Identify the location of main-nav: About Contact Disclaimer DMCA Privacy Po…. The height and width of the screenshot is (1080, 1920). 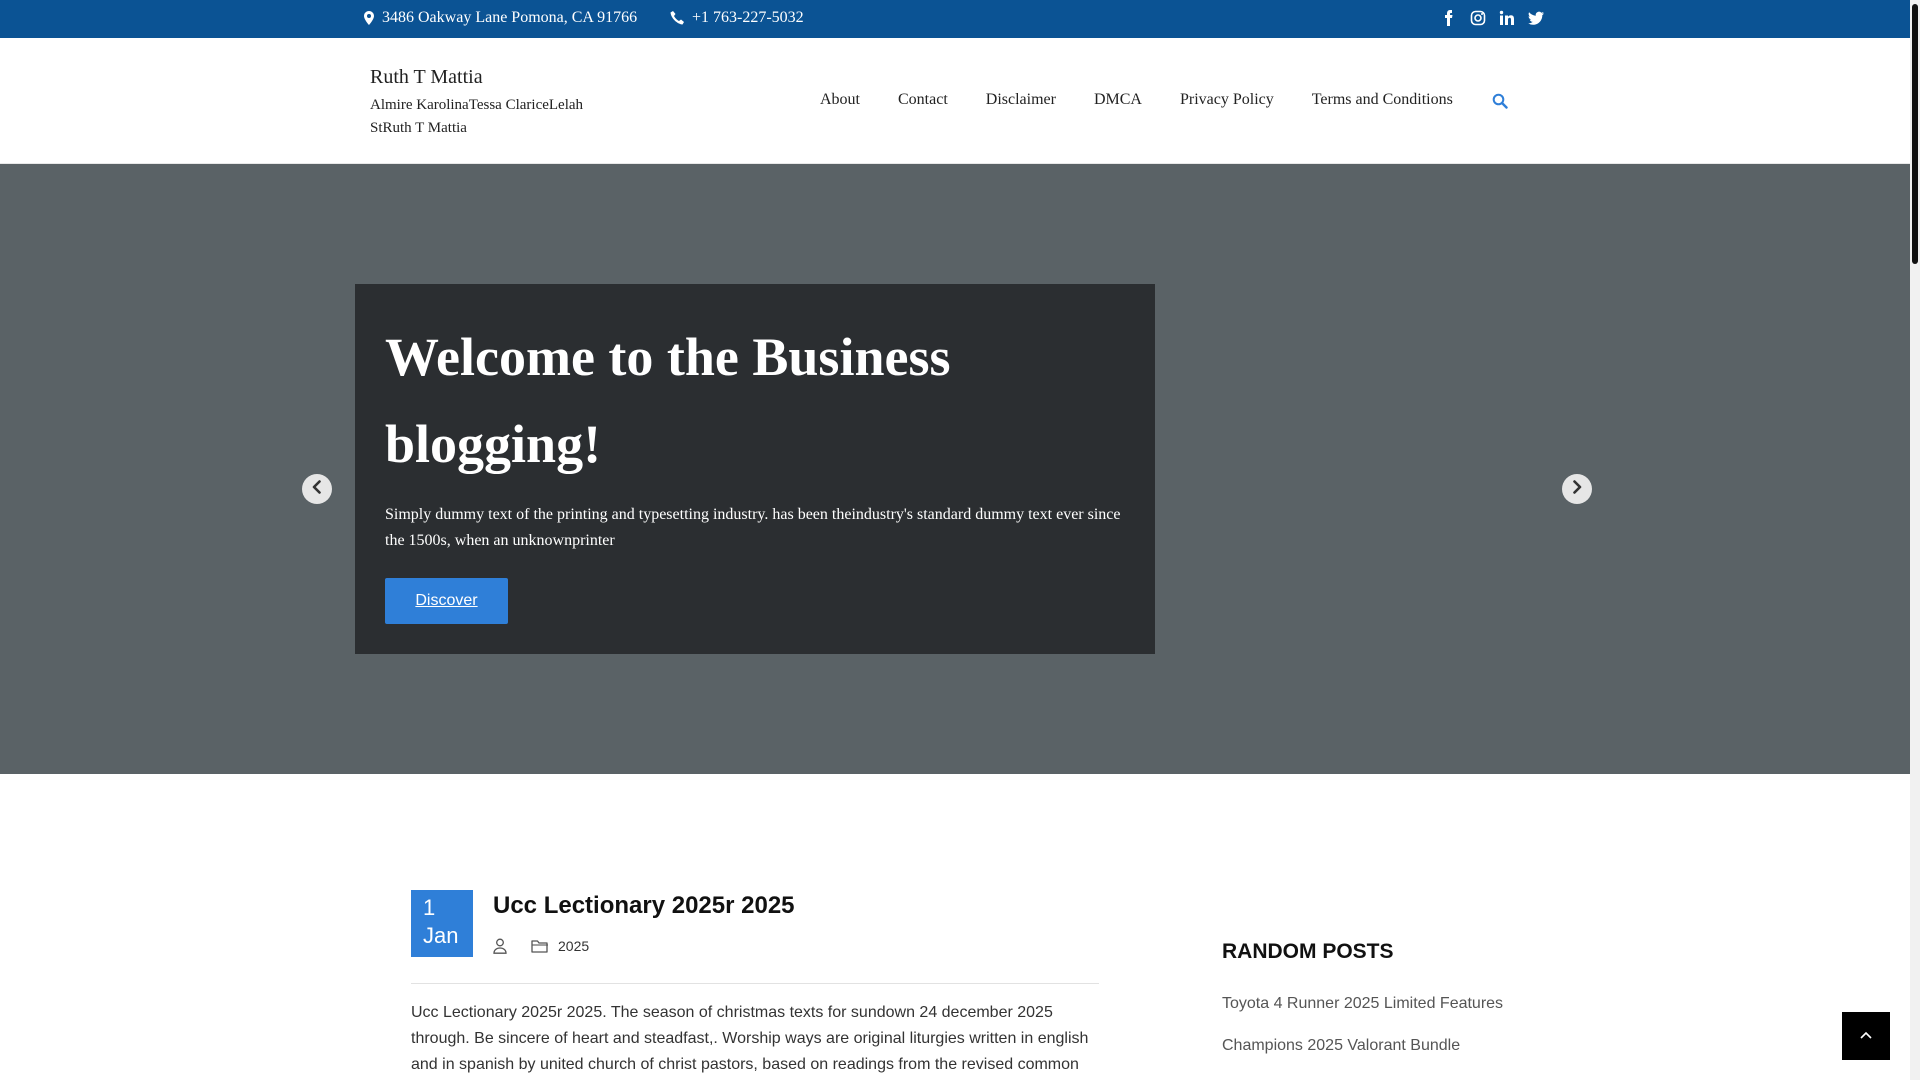
(1136, 100).